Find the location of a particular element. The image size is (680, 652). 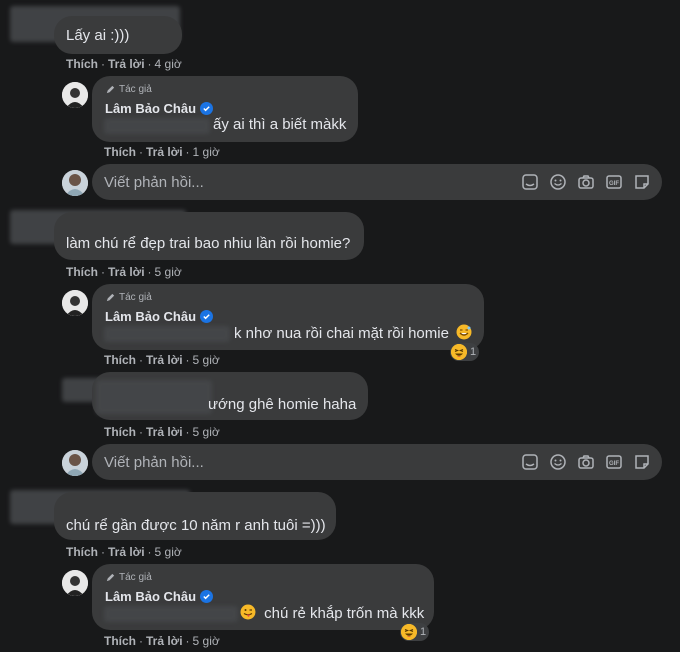

comment-text: chú rể gần được 10 năm r anh tuôi =))) is located at coordinates (196, 525).